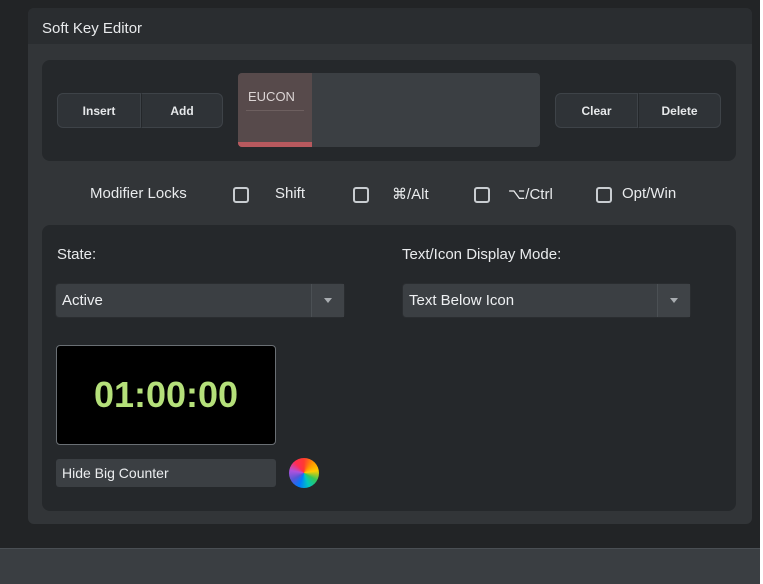 The width and height of the screenshot is (763, 584). Describe the element at coordinates (271, 96) in the screenshot. I see `soft-key-label: EUCON` at that location.